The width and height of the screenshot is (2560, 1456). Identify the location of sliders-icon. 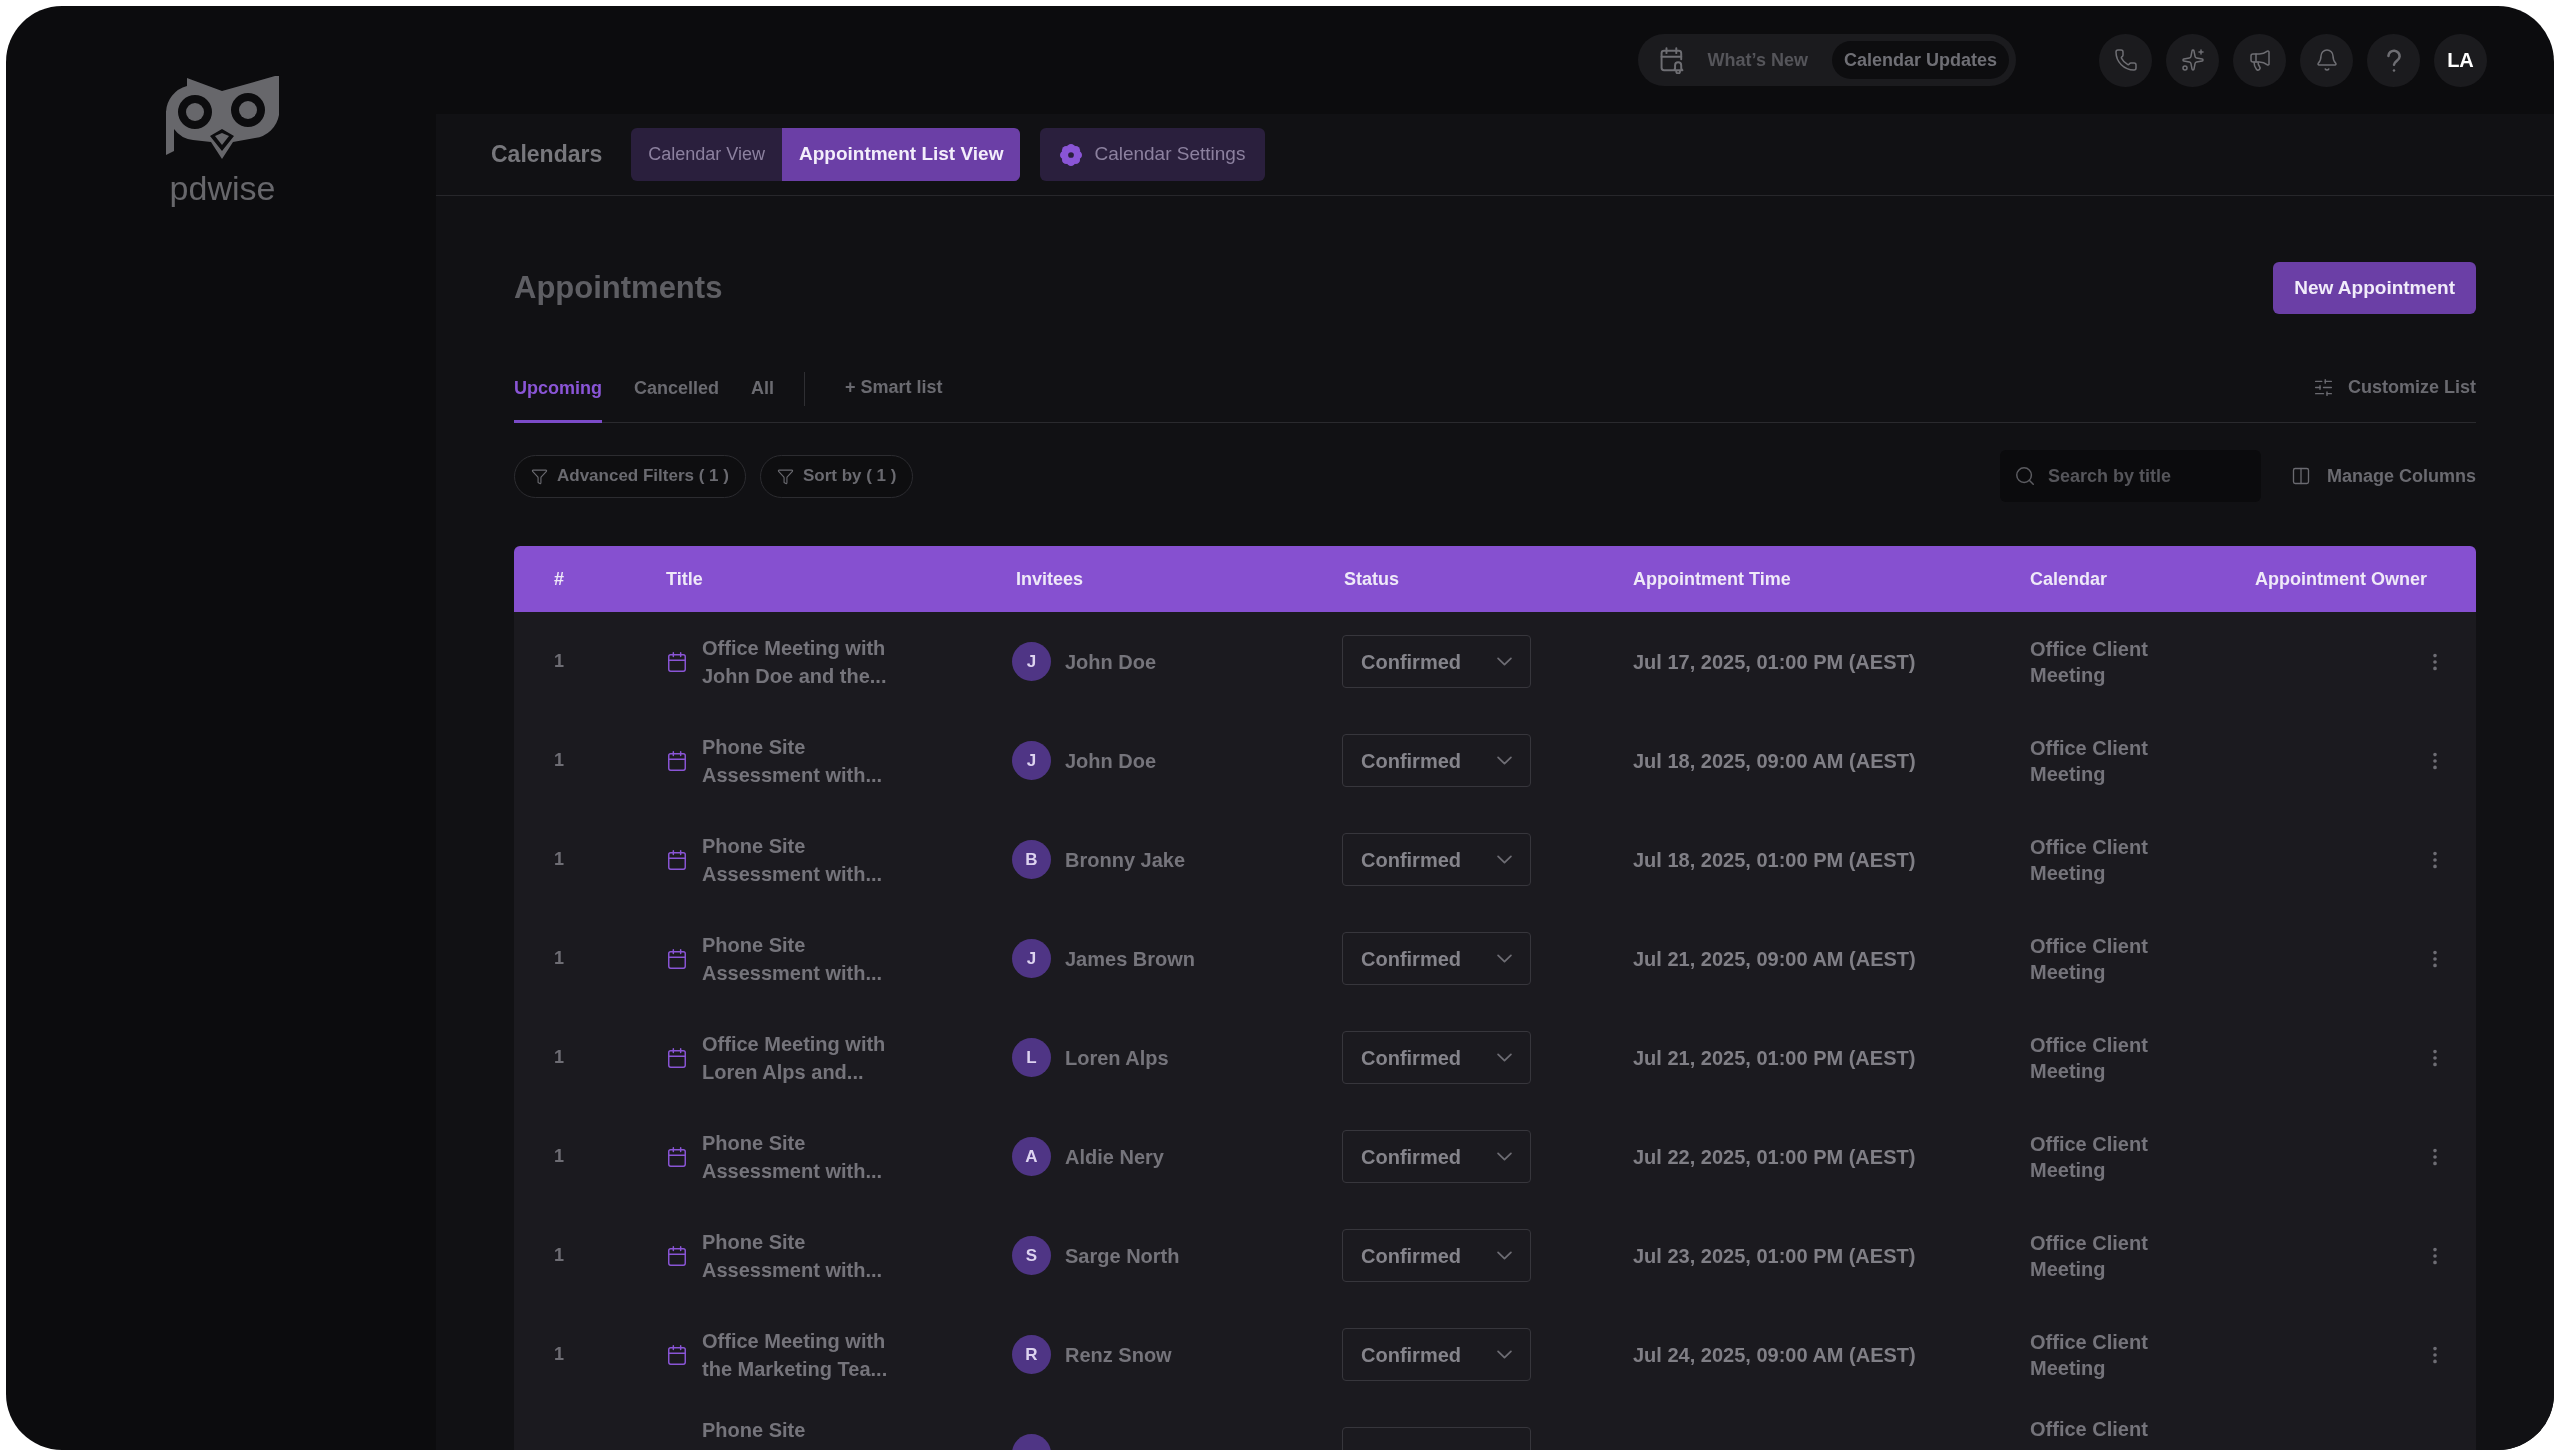
(2323, 387).